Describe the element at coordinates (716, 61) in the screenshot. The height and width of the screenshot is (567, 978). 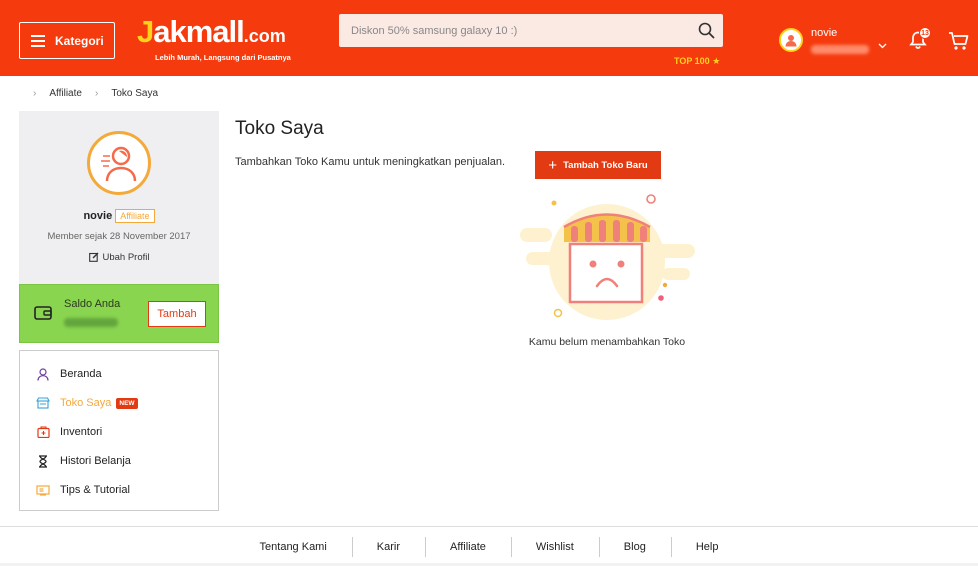
I see `star-icon: ★` at that location.